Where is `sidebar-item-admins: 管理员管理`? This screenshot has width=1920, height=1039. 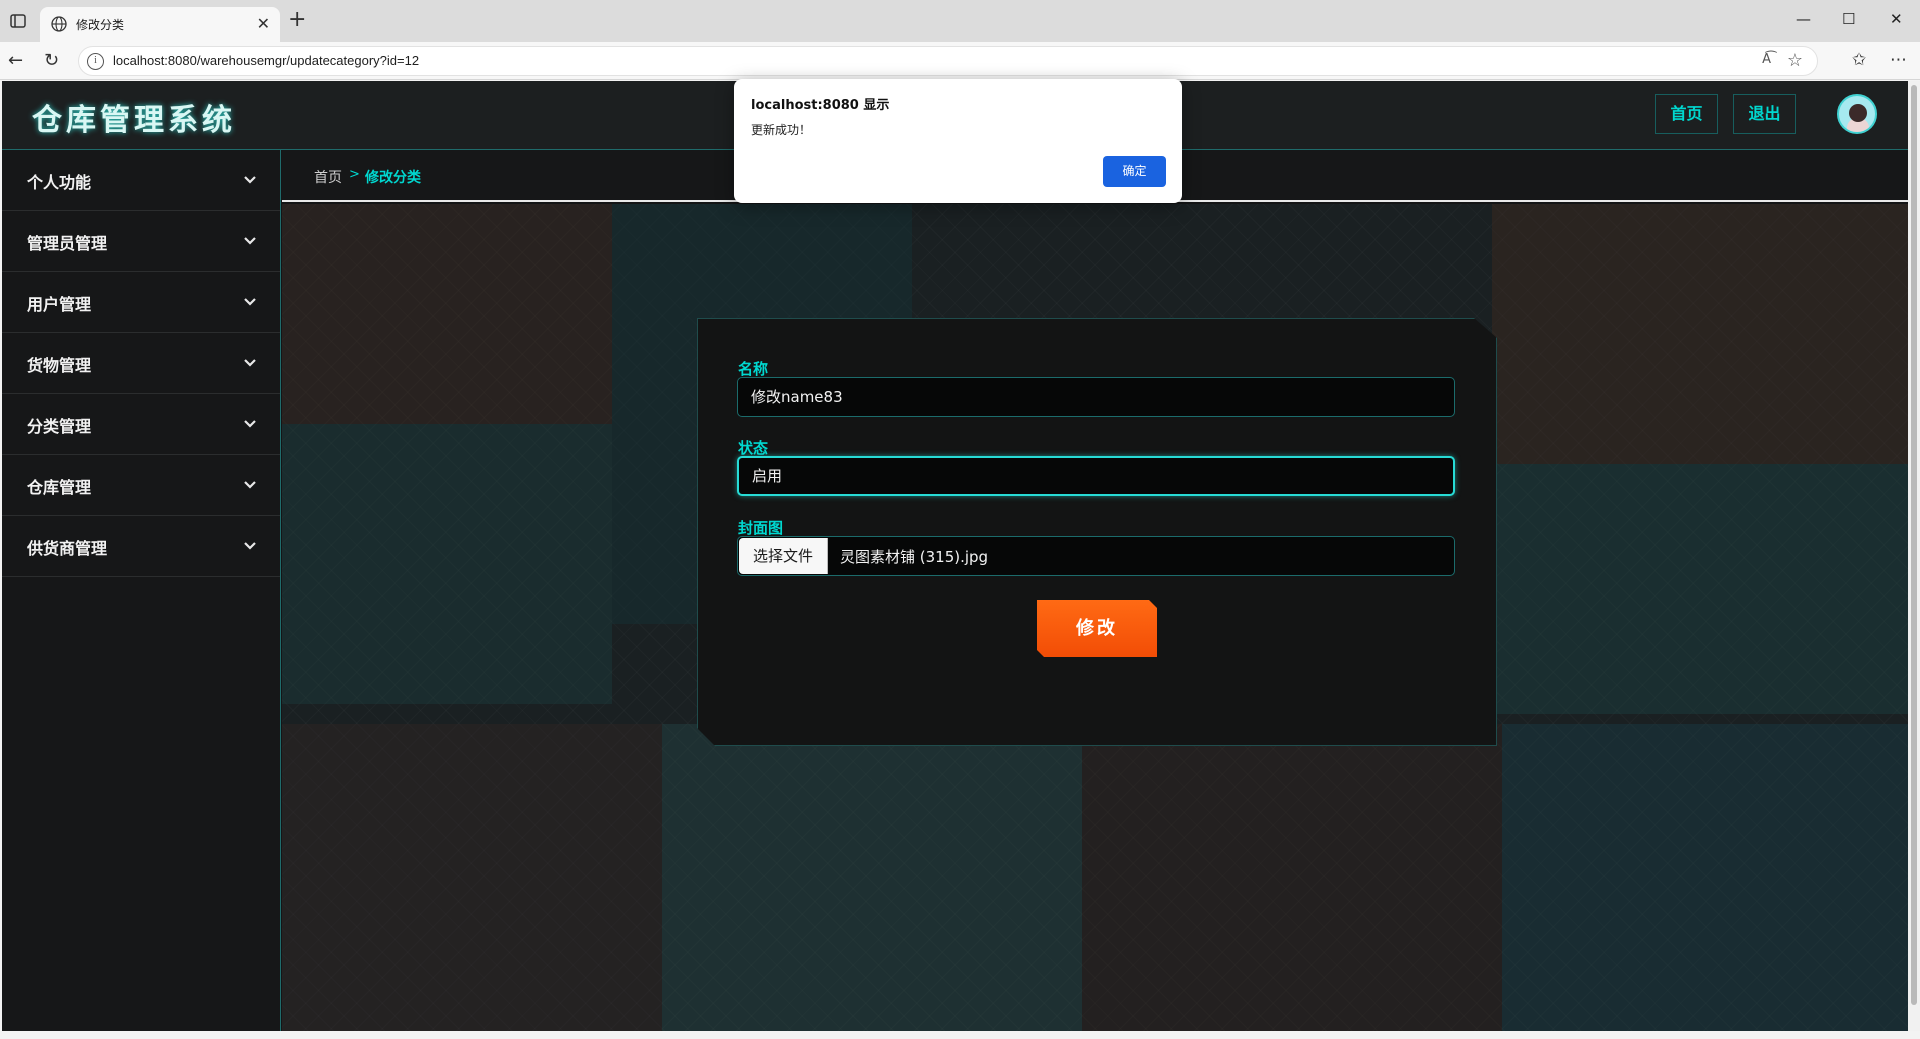 sidebar-item-admins: 管理员管理 is located at coordinates (141, 241).